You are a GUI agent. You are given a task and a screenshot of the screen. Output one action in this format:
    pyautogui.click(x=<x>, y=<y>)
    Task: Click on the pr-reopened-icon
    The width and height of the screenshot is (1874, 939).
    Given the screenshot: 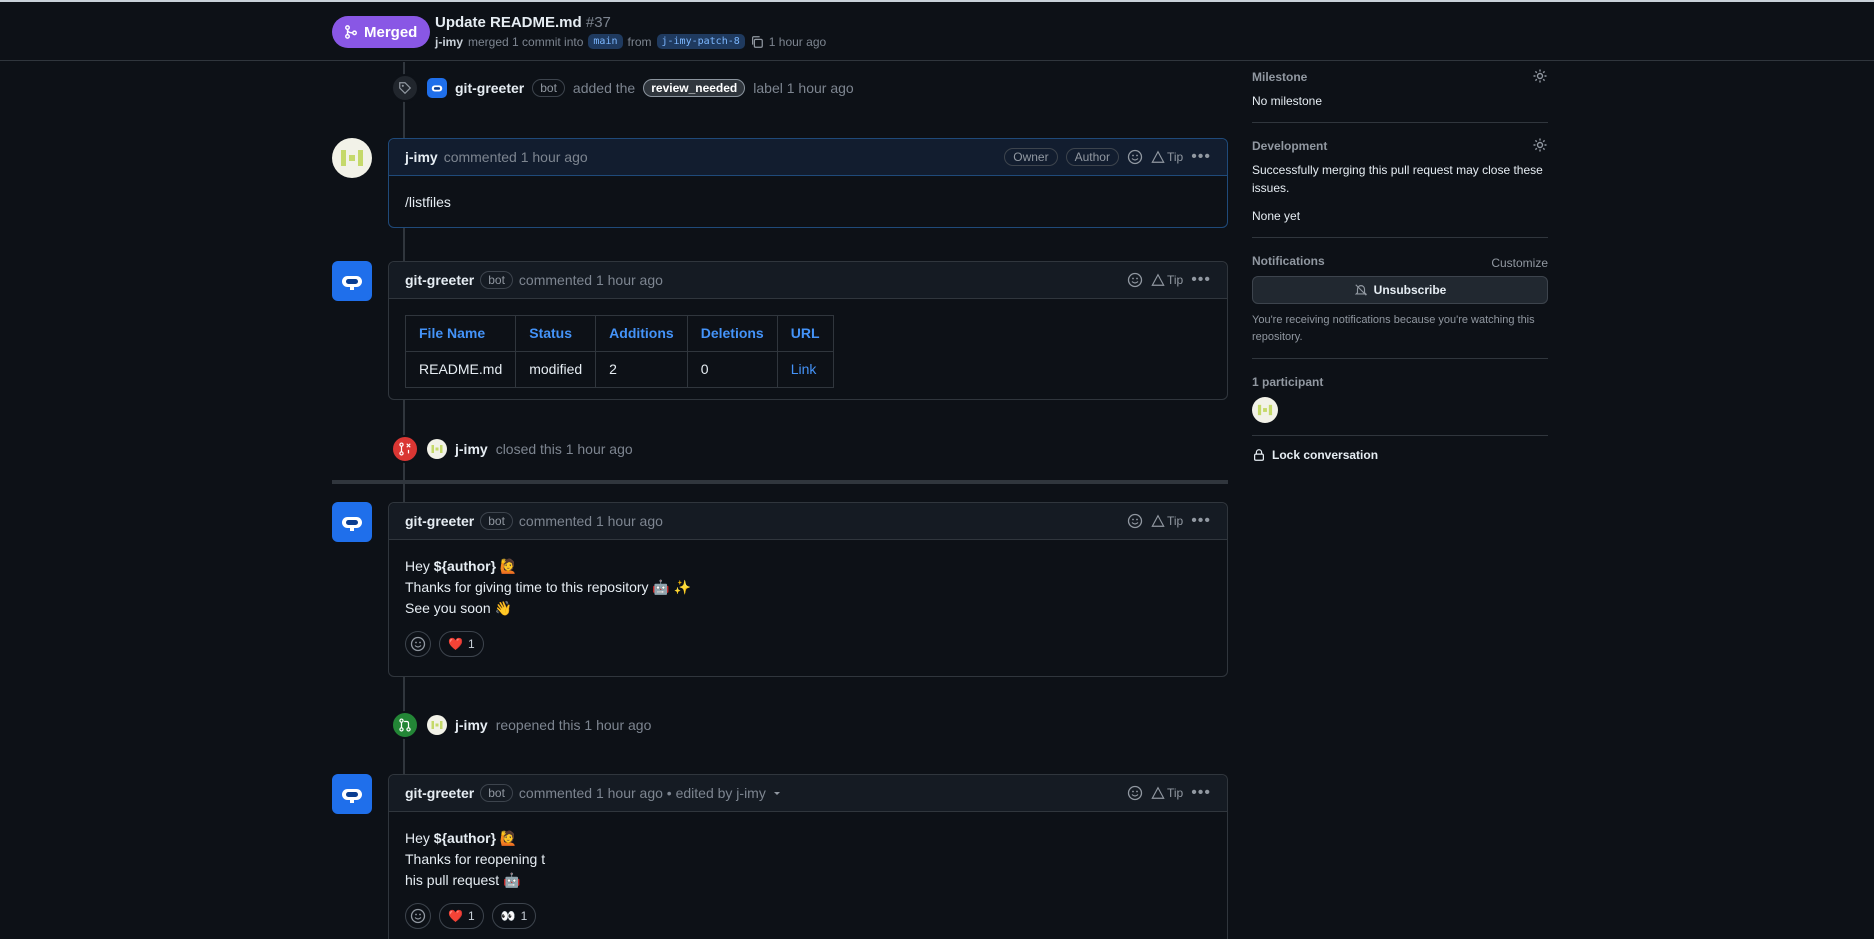 What is the action you would take?
    pyautogui.click(x=405, y=725)
    